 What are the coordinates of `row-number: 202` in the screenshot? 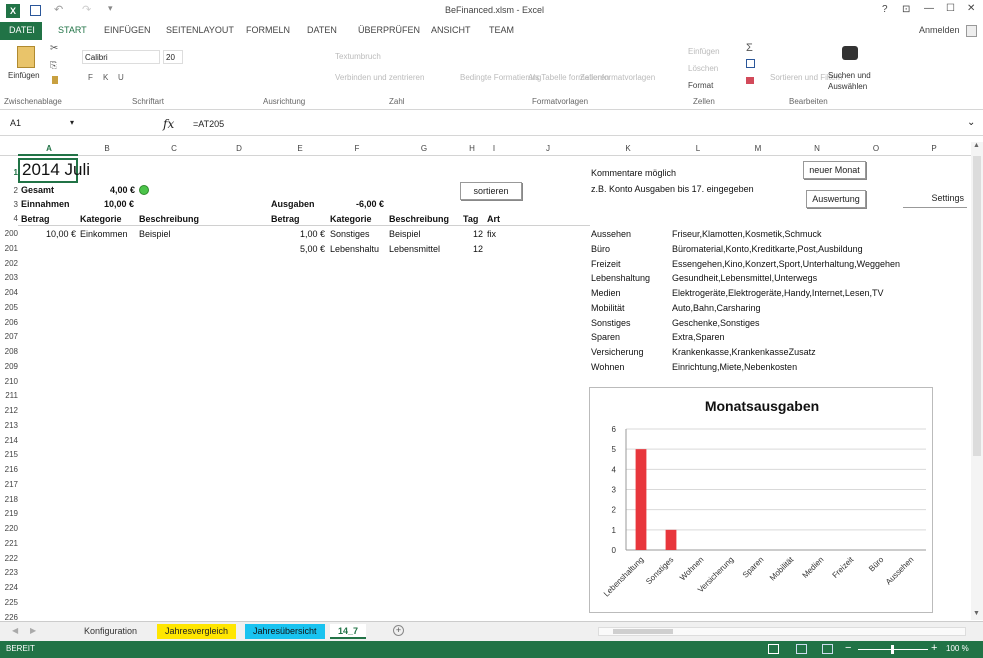 It's located at (9, 263).